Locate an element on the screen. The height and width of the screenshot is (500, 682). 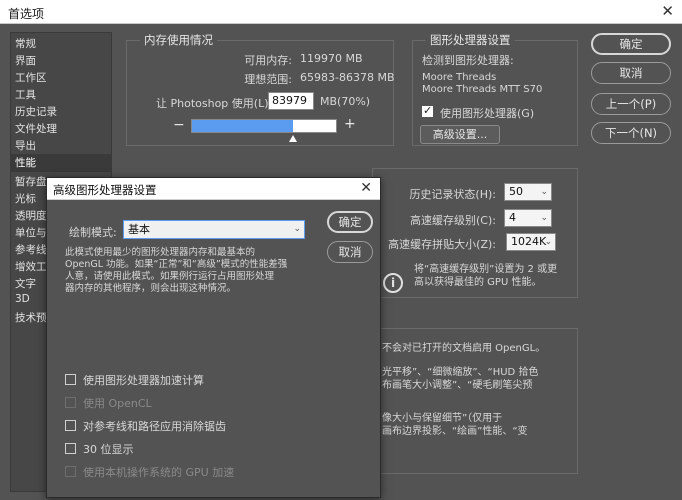
native-os-gpu-checkbox is located at coordinates (70, 471).